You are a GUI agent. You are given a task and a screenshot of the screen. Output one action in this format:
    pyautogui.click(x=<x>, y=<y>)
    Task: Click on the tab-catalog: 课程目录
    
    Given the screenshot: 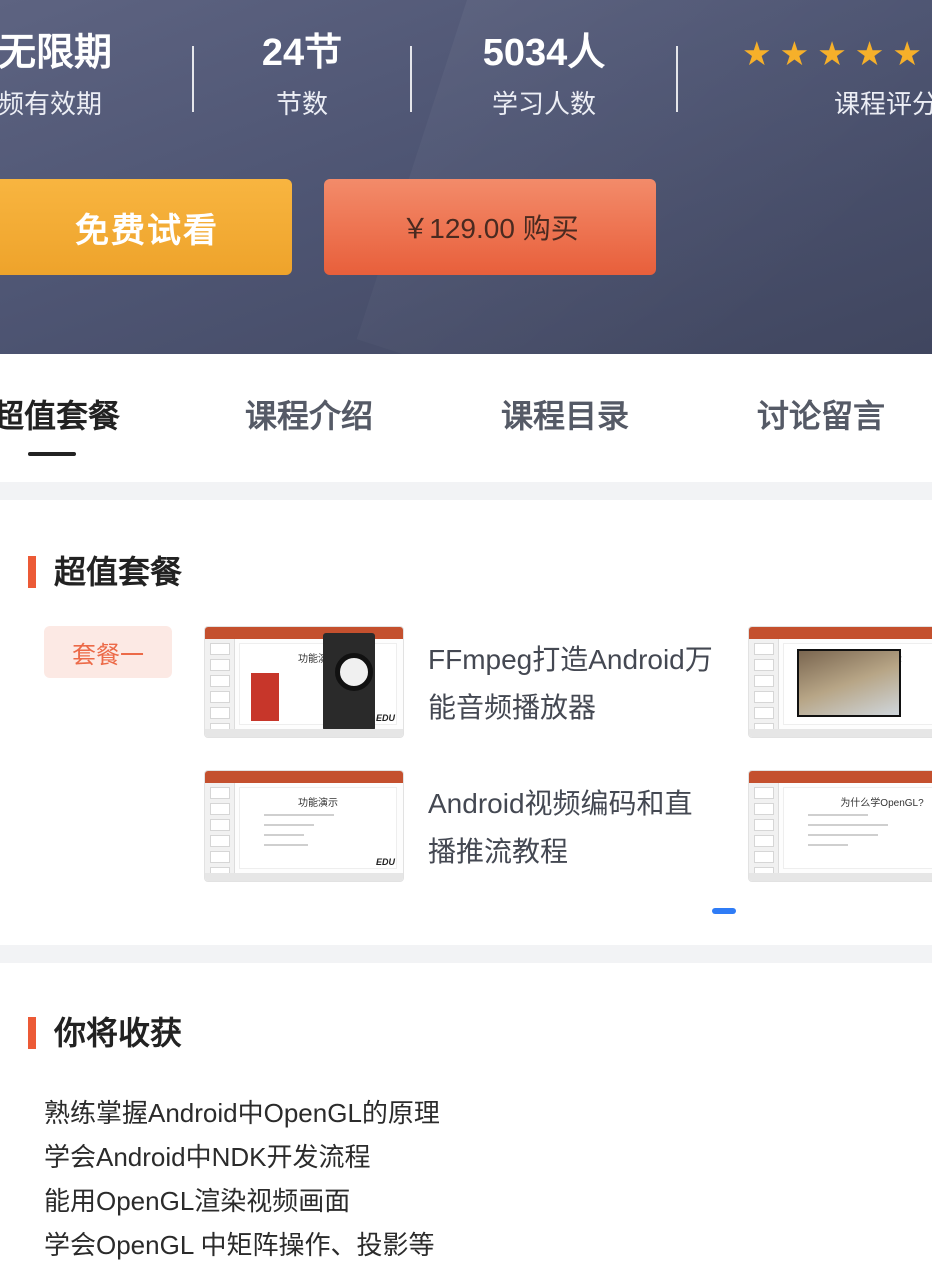 What is the action you would take?
    pyautogui.click(x=565, y=416)
    